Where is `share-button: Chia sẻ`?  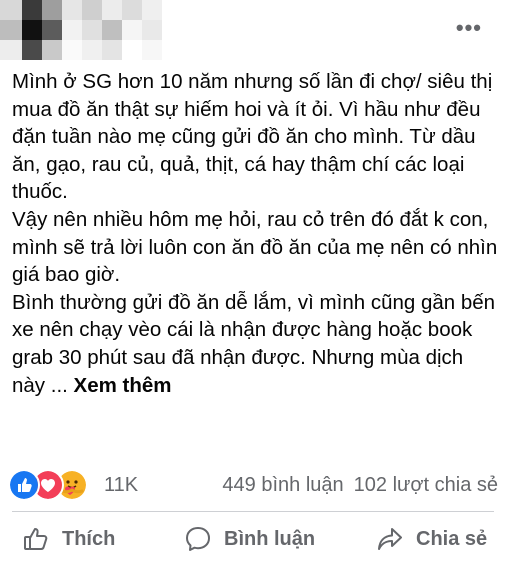 share-button: Chia sẻ is located at coordinates (431, 539).